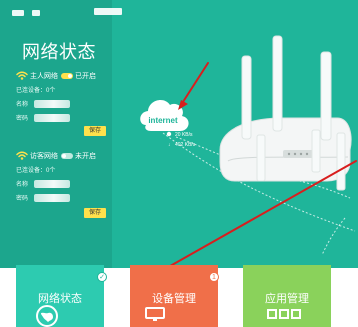  I want to click on internet-label: internet, so click(163, 120).